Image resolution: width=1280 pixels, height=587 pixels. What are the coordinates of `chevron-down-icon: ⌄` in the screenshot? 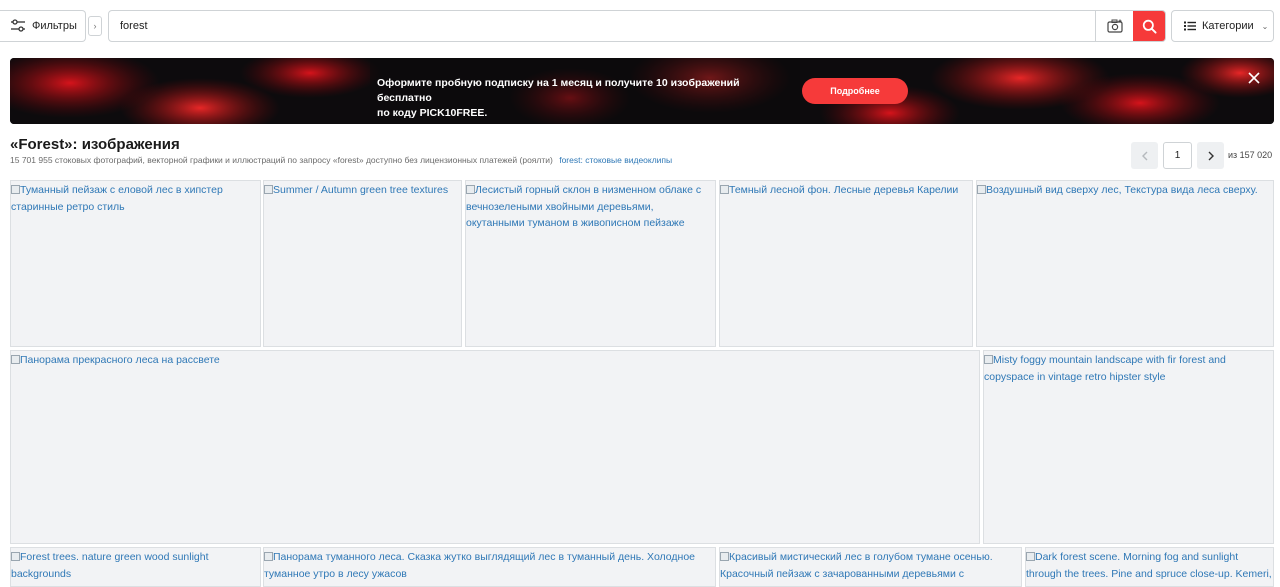 It's located at (1265, 26).